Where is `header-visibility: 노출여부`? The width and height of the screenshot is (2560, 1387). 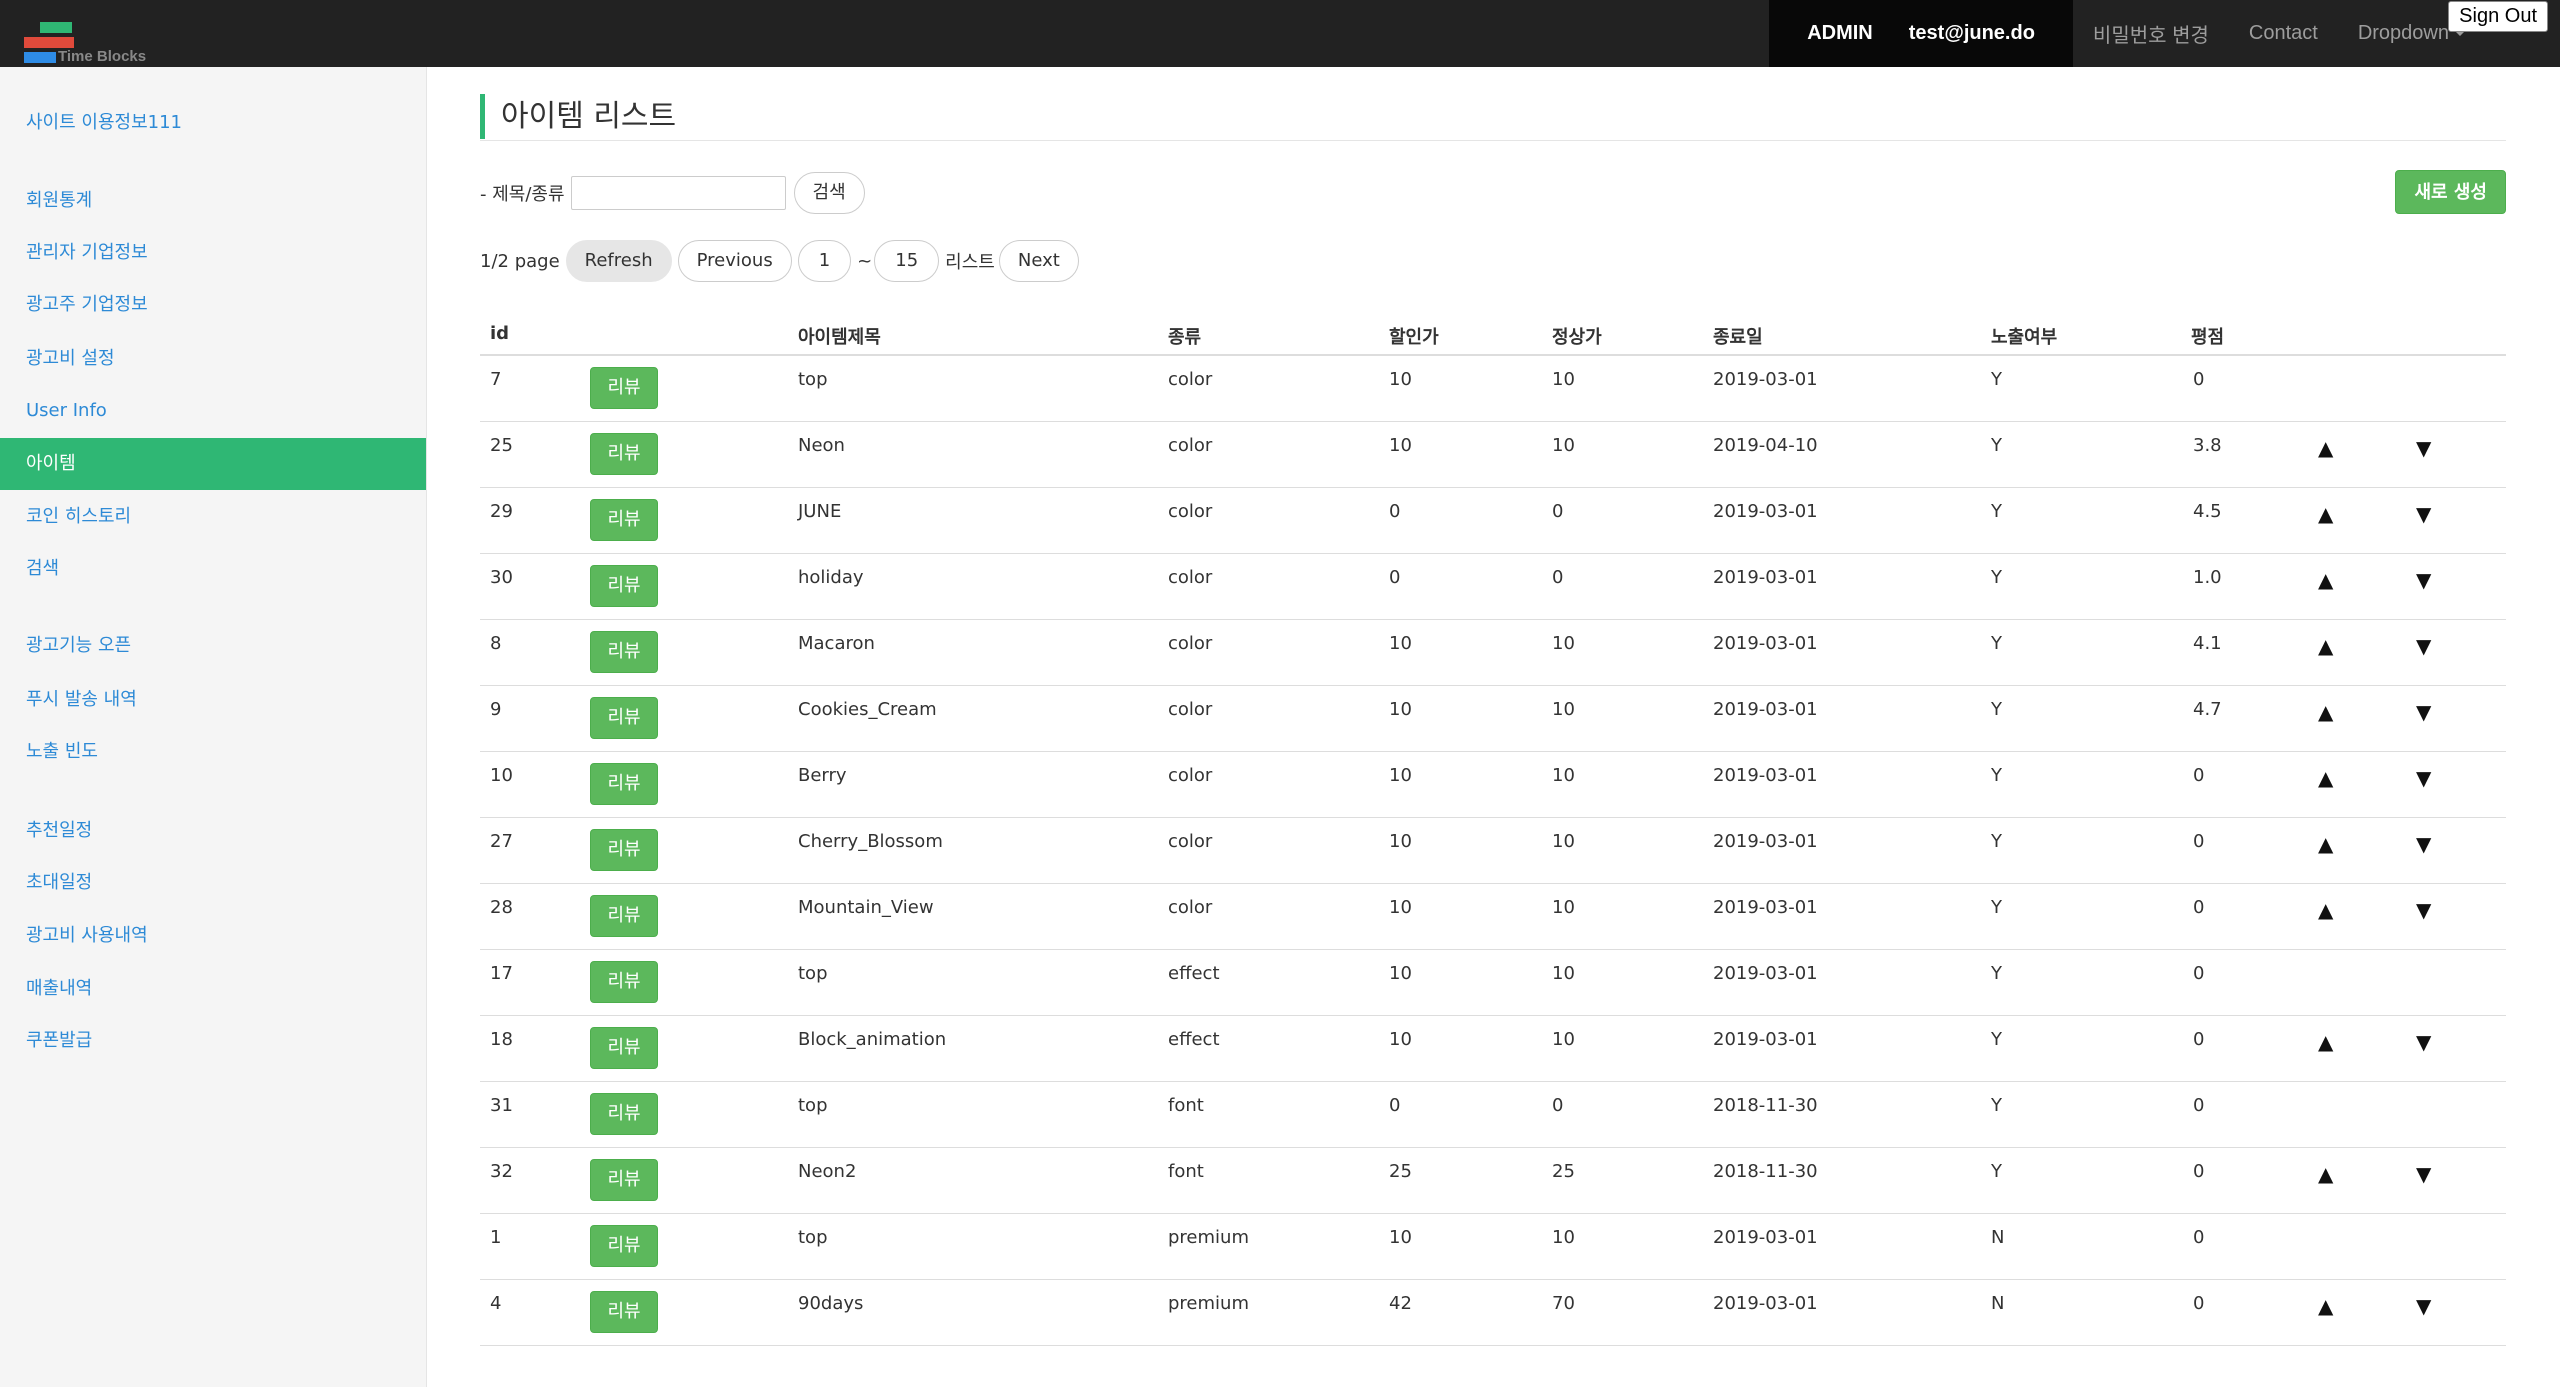
header-visibility: 노출여부 is located at coordinates (2024, 336).